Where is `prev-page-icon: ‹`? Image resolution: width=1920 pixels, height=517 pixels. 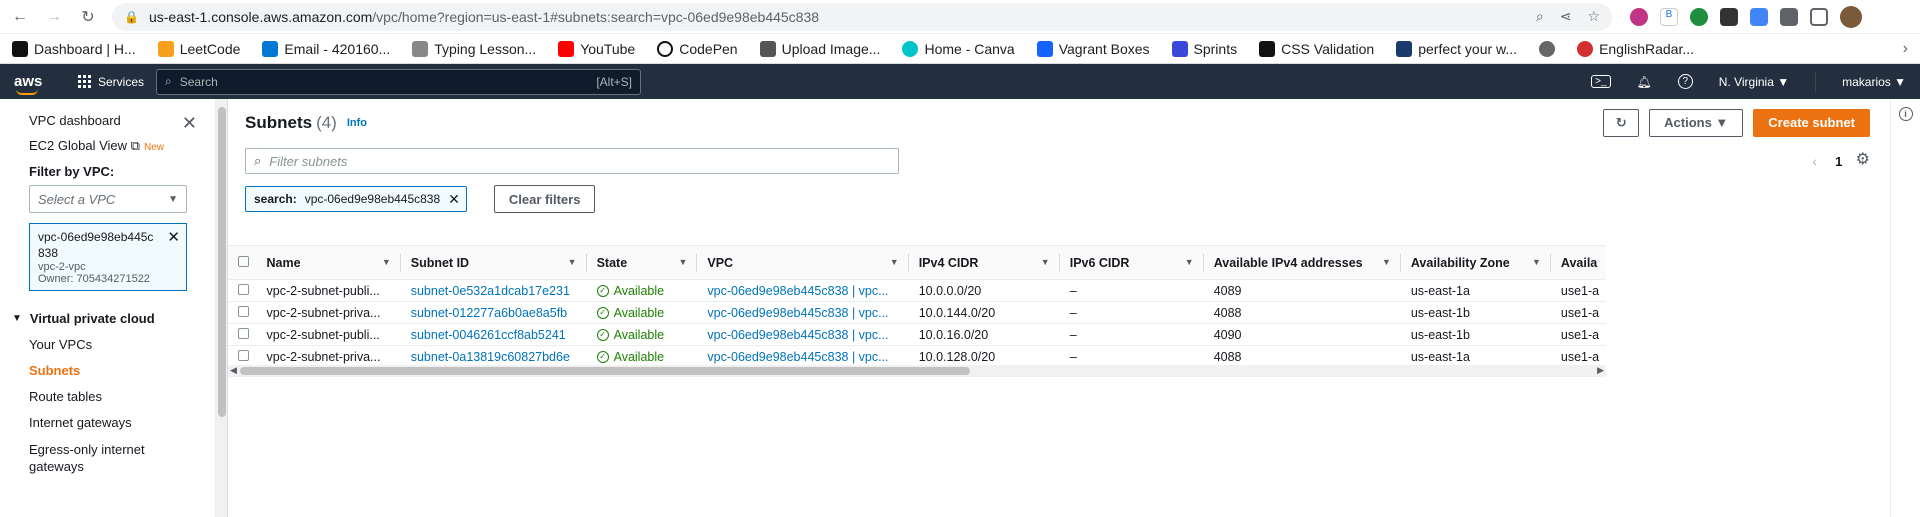 prev-page-icon: ‹ is located at coordinates (1814, 161).